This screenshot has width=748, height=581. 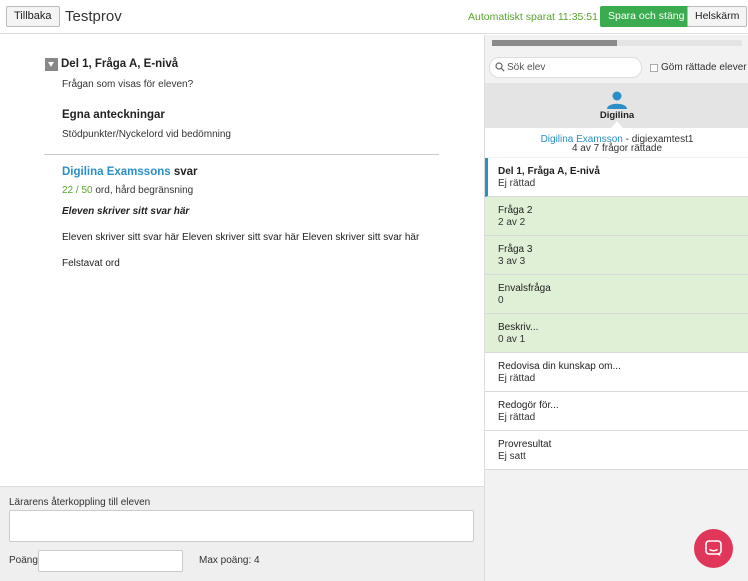 I want to click on feedback-label: Lärarens återkoppling till eleven, so click(x=80, y=502).